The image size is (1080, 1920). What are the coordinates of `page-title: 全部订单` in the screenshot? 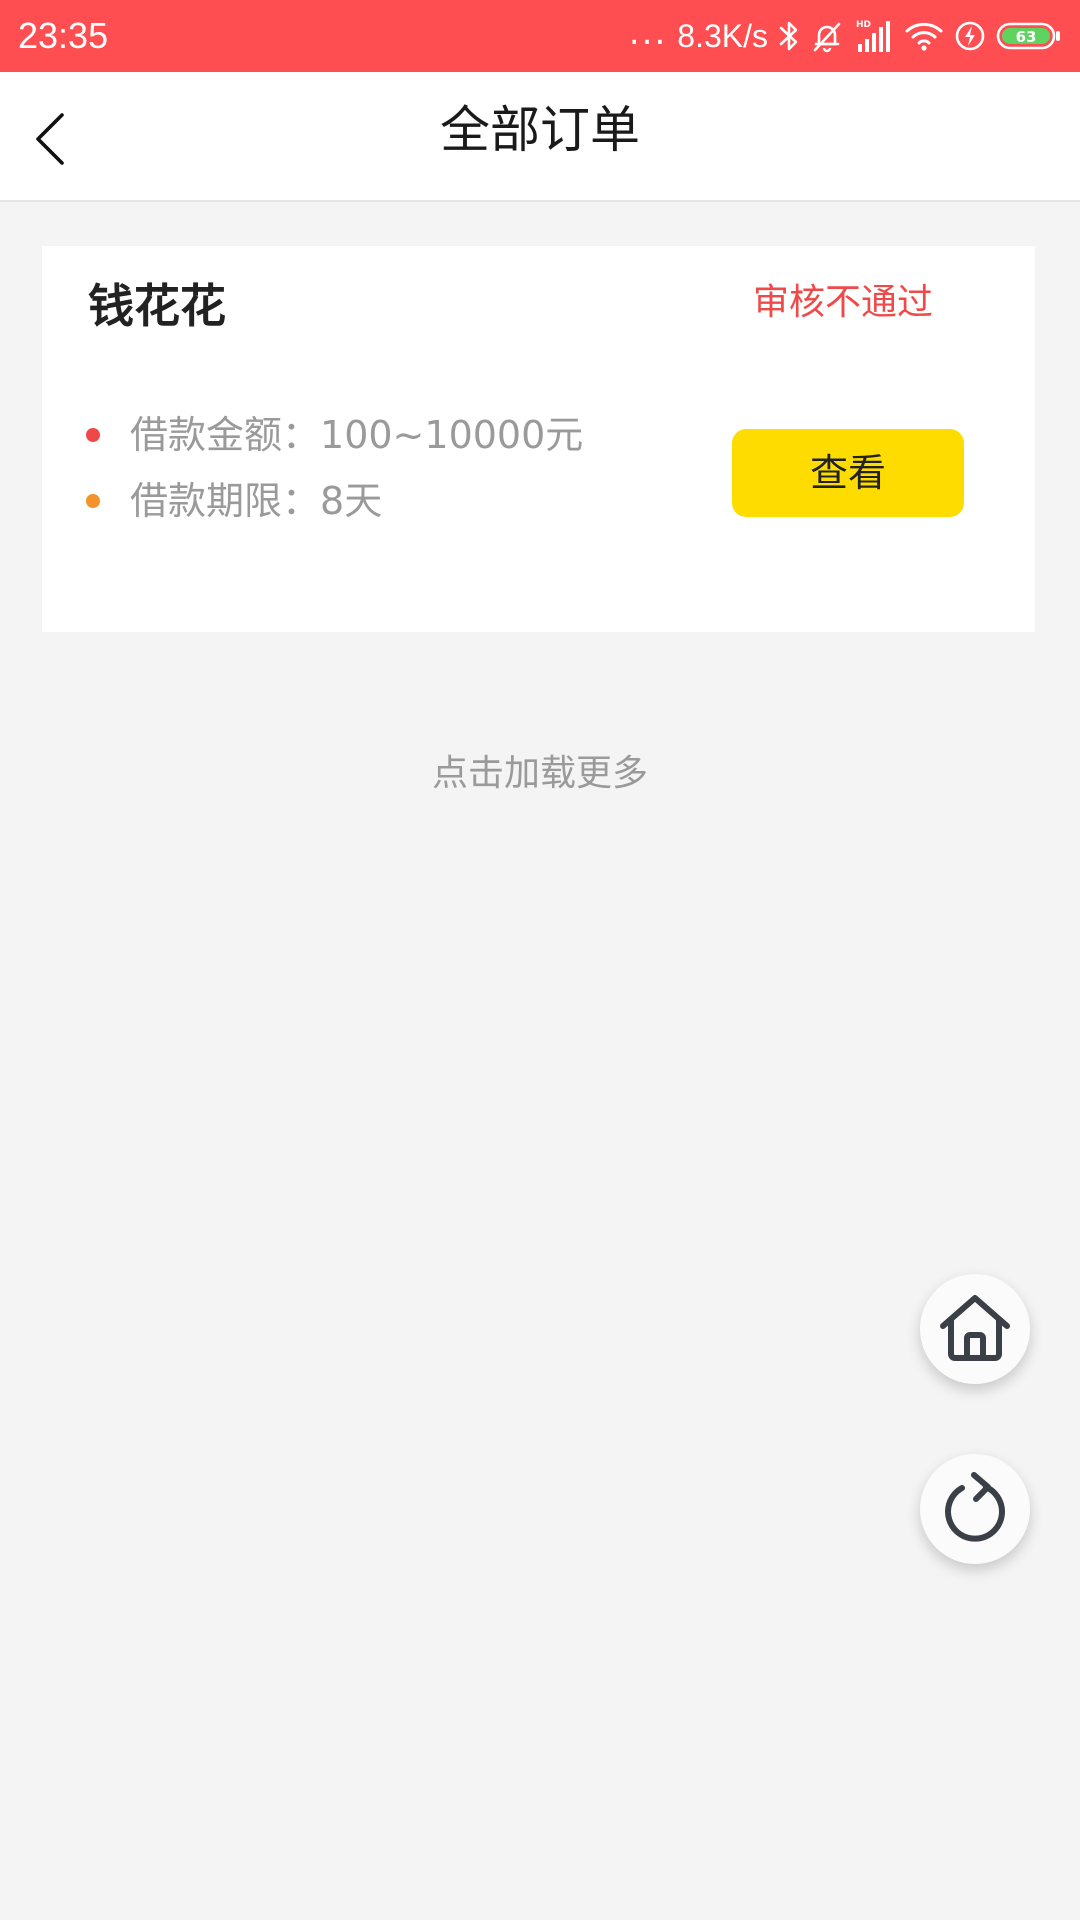 It's located at (540, 130).